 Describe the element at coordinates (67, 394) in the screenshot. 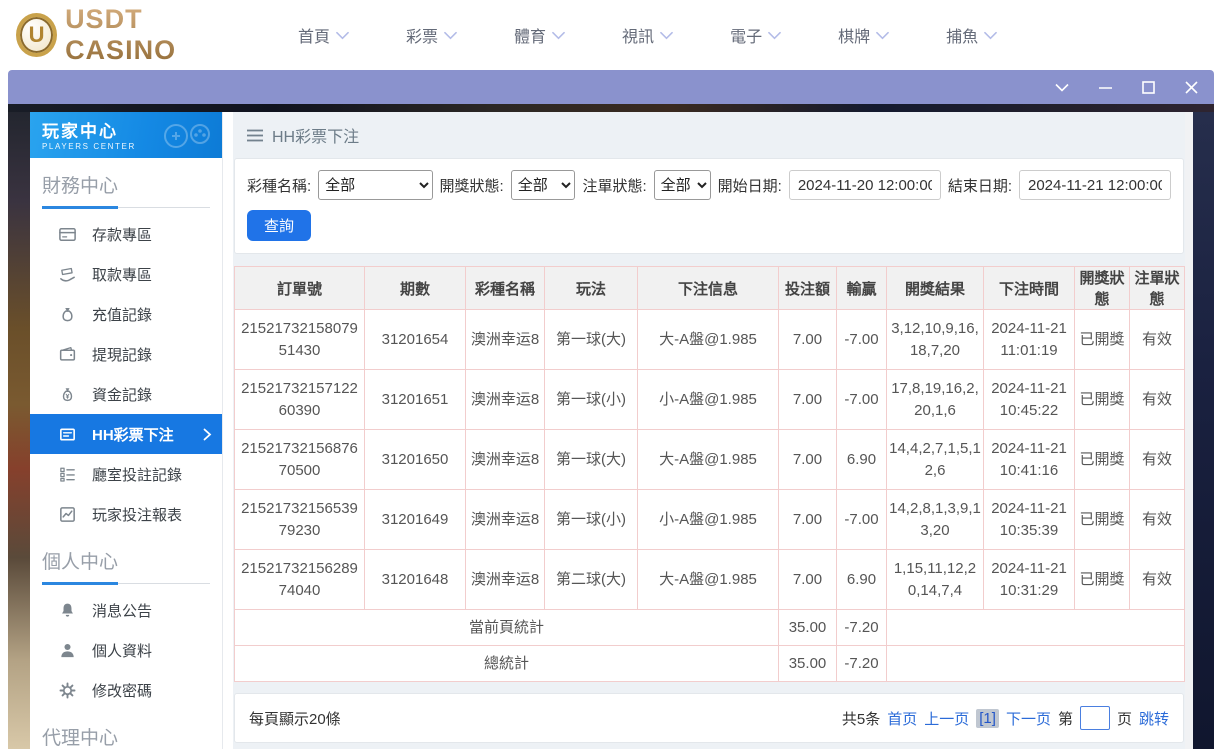

I see `funds-record-icon` at that location.